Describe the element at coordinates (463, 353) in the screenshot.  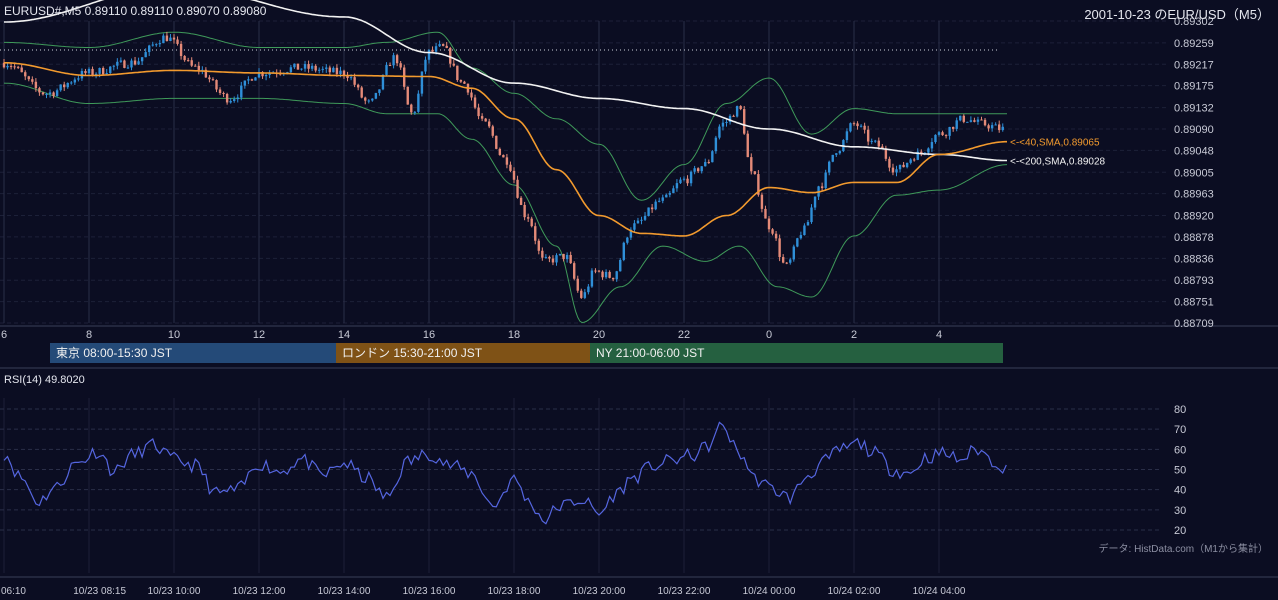
I see `session-london: ロンドン 15:30-21:00 JST` at that location.